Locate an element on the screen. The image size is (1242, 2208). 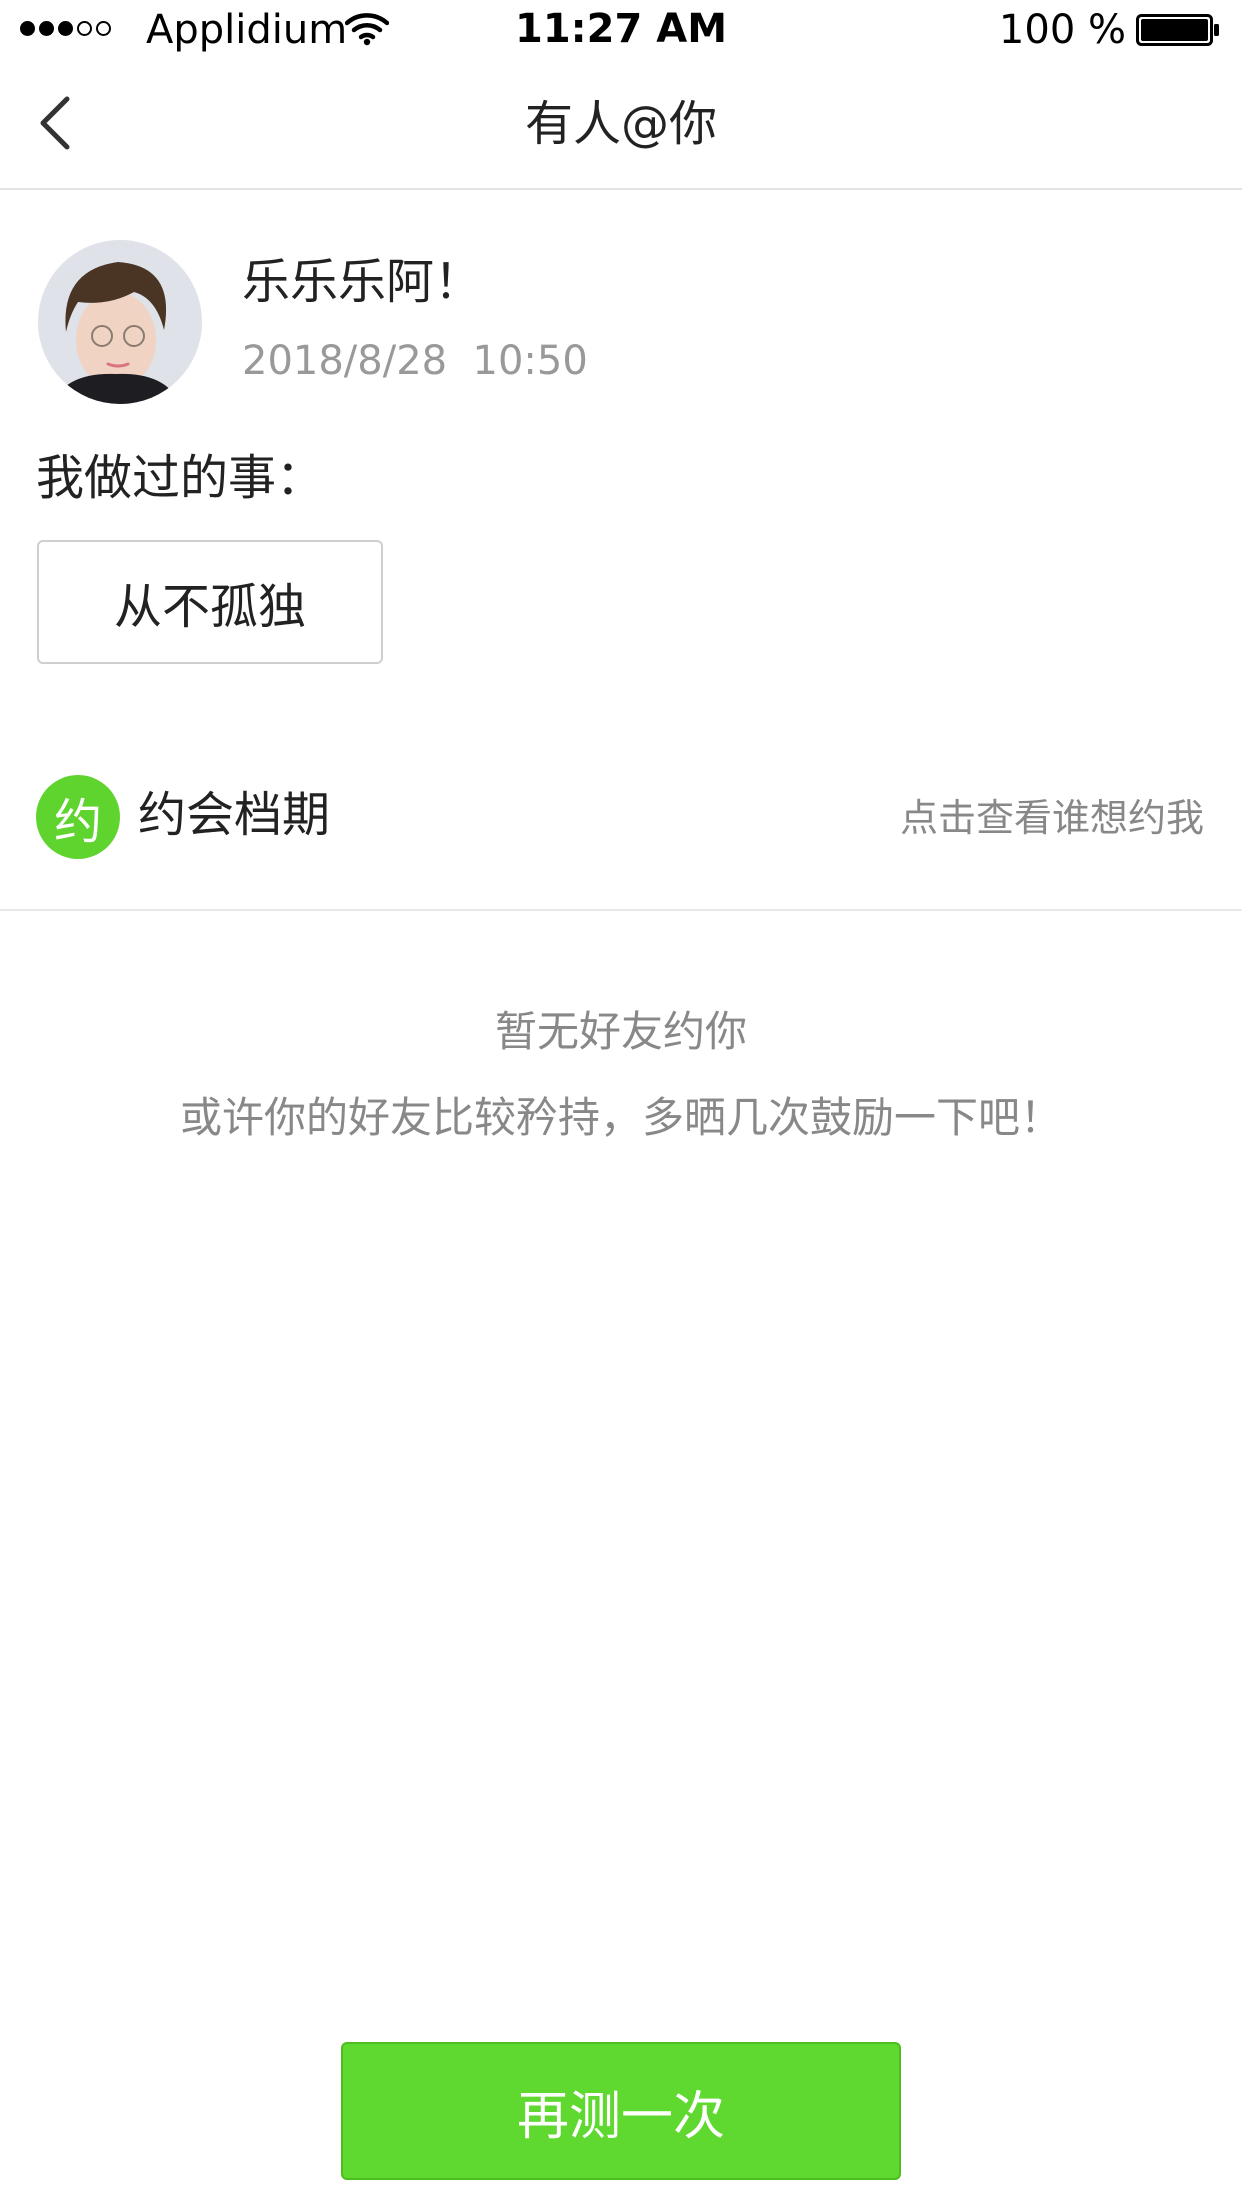
empty-state-description: 或许你的好友比较矜持，多晒几次鼓励一下吧！ is located at coordinates (620, 1117).